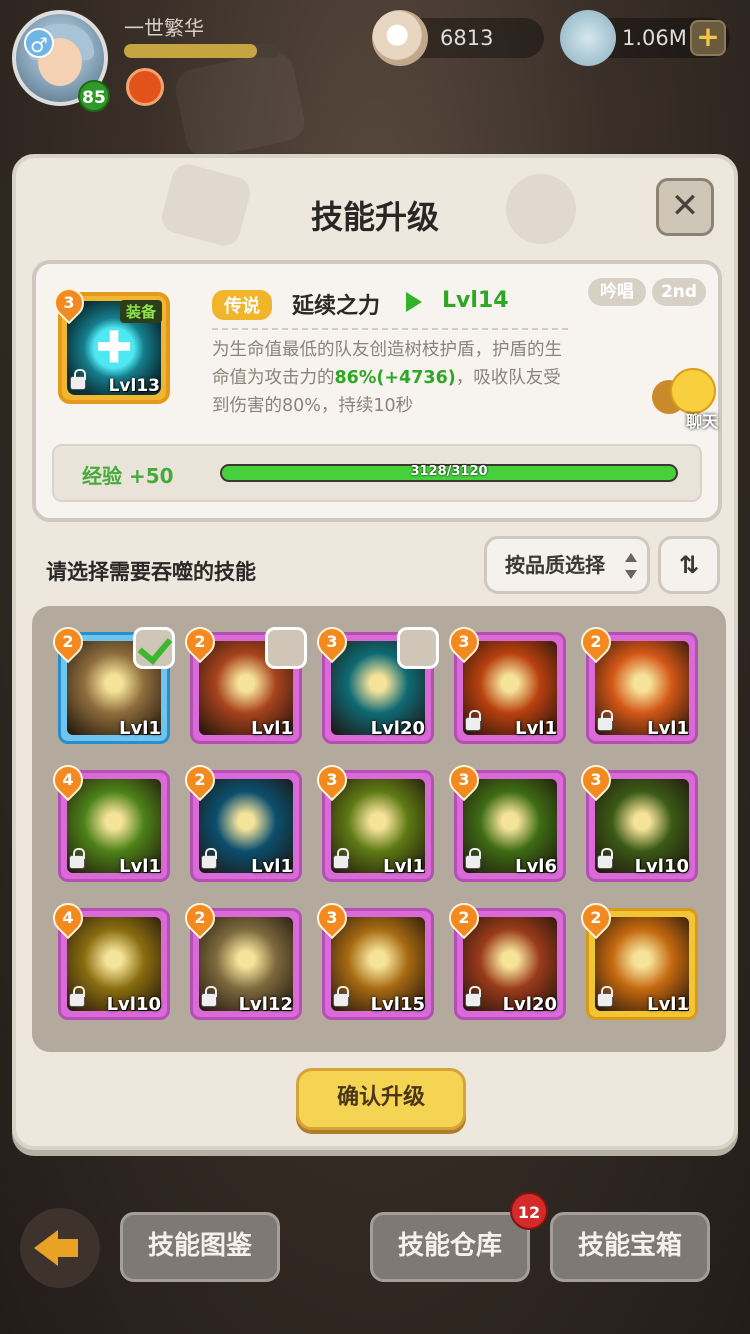 This screenshot has width=750, height=1334. I want to click on skill-card: Lvl20 2, so click(504, 958).